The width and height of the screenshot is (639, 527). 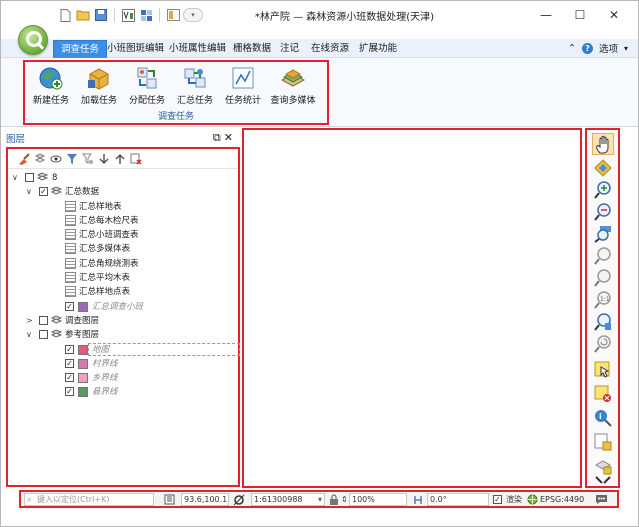 I want to click on maximize-button: ☐, so click(x=580, y=15).